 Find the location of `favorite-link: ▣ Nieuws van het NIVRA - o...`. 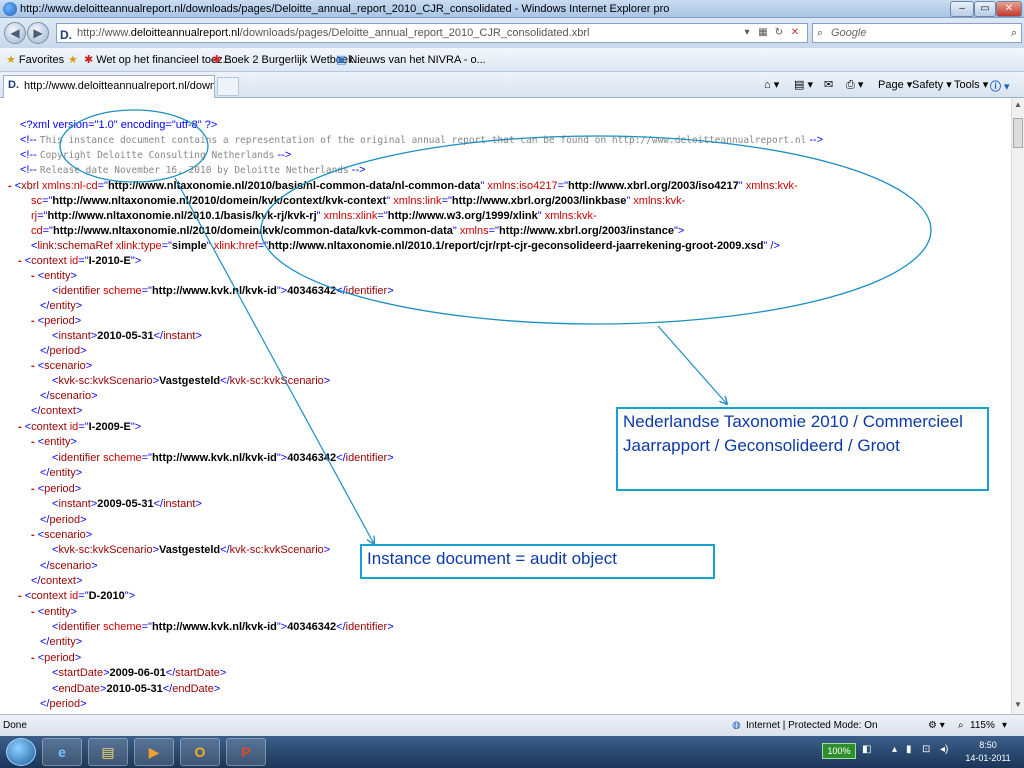

favorite-link: ▣ Nieuws van het NIVRA - o... is located at coordinates (411, 59).